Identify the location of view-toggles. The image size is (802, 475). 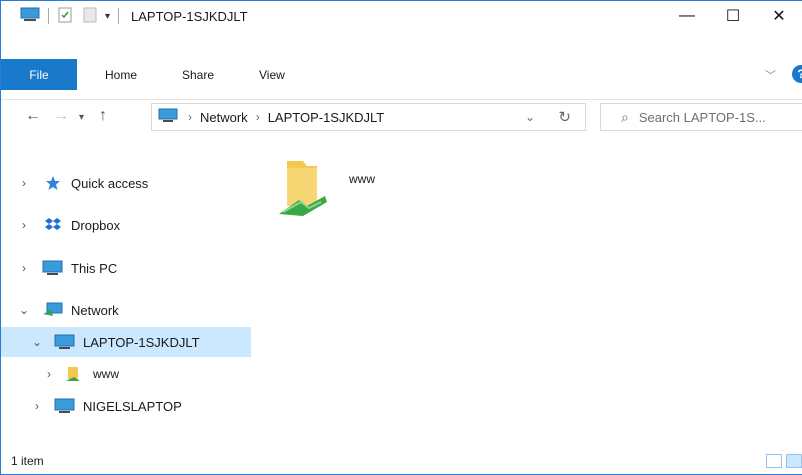
(784, 461).